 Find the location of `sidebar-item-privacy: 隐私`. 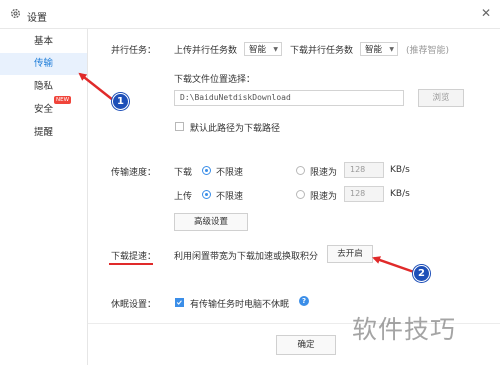

sidebar-item-privacy: 隐私 is located at coordinates (43, 87).